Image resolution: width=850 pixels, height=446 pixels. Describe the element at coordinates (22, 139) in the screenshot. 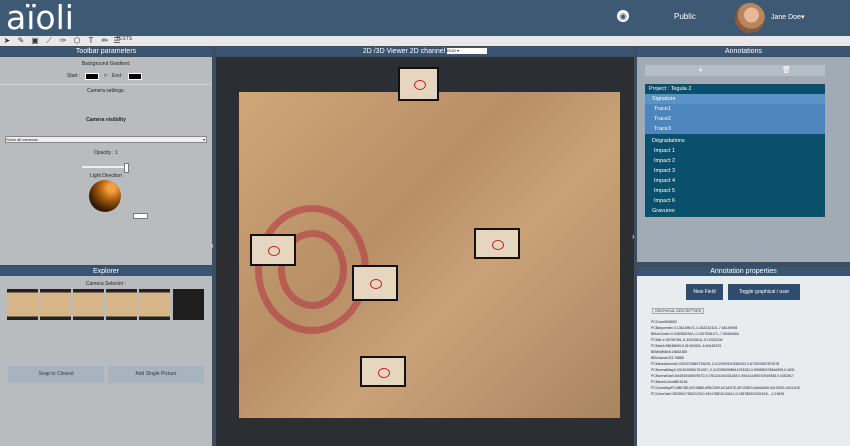

I see `camera-select-value: Show all cameras` at that location.